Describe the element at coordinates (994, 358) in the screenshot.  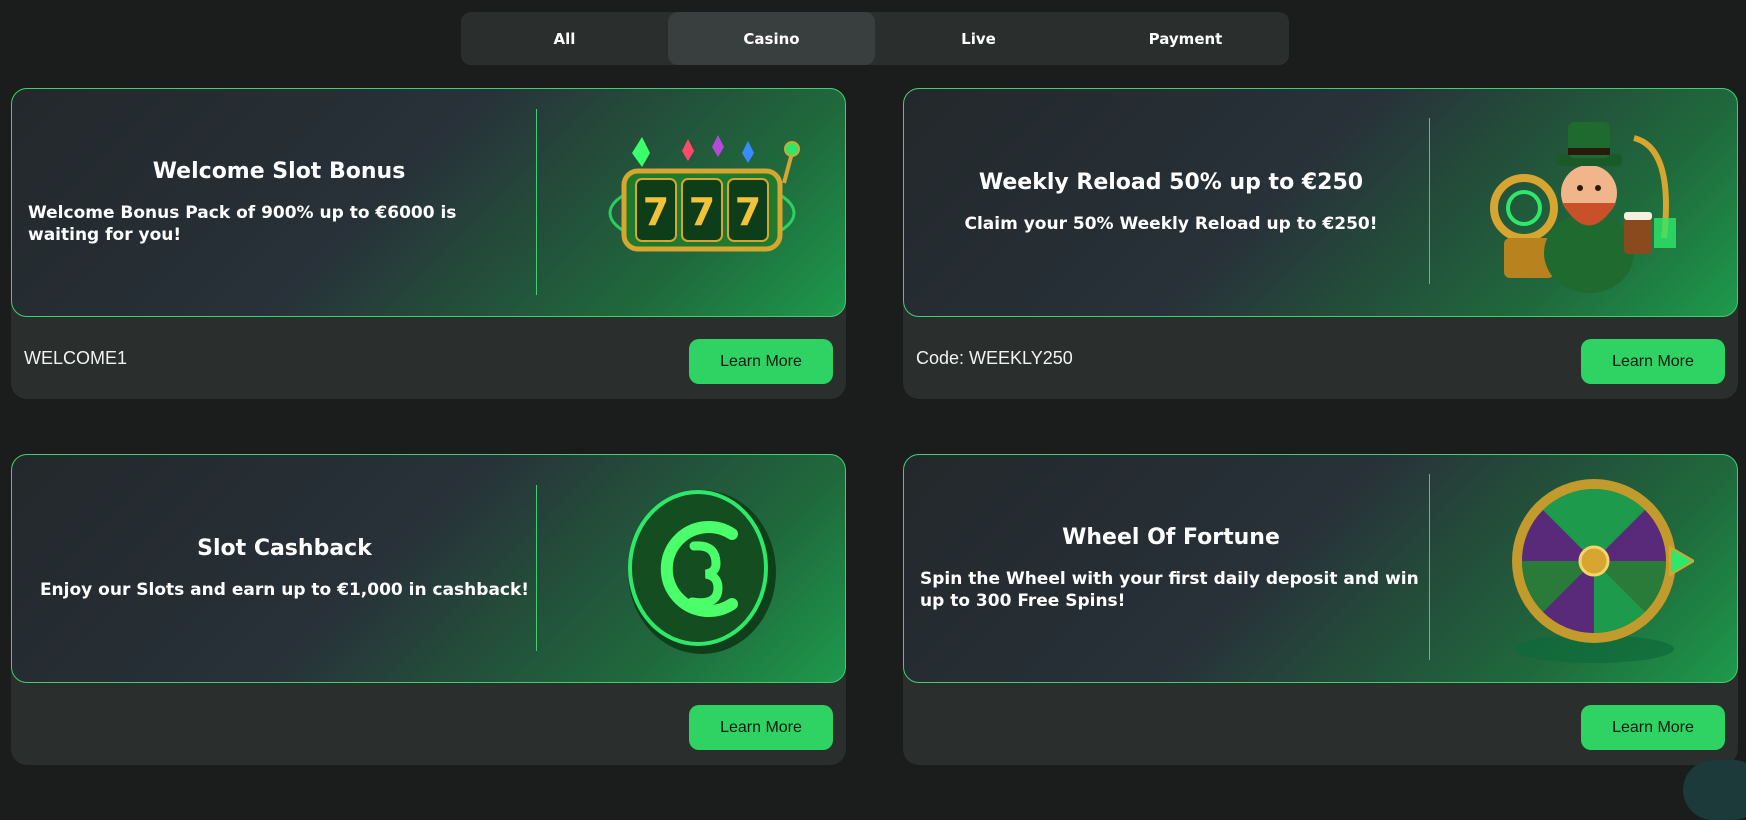
I see `promo-code: Code: WEEKLY250` at that location.